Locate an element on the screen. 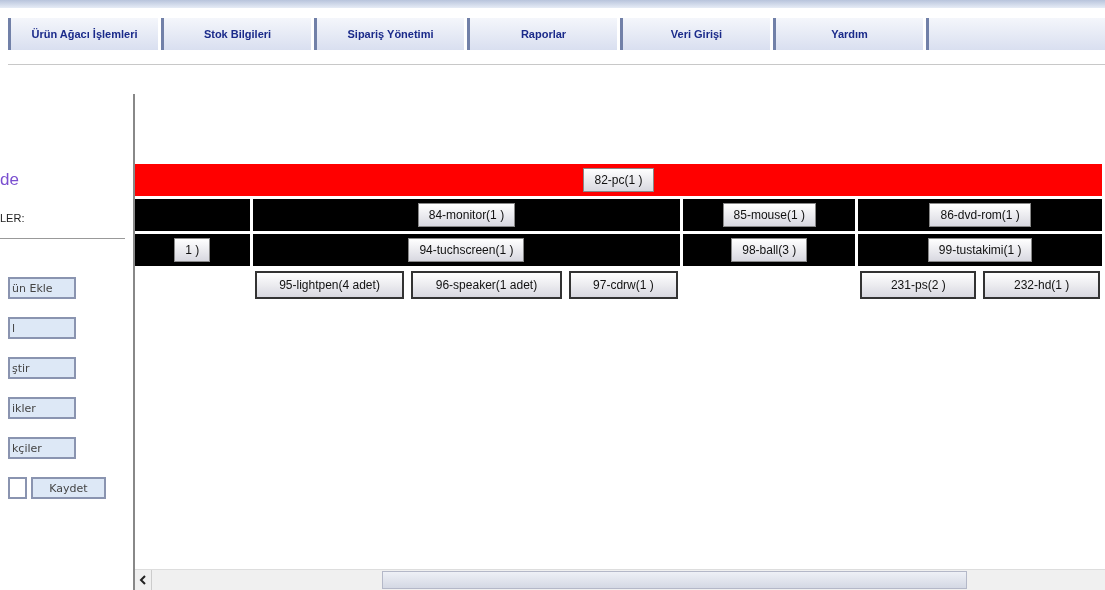 The height and width of the screenshot is (590, 1105). scrollbar-thumb is located at coordinates (674, 580).